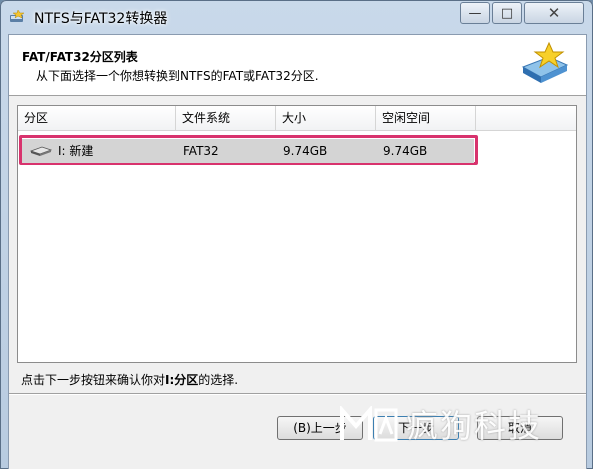 Image resolution: width=593 pixels, height=469 pixels. What do you see at coordinates (297, 394) in the screenshot?
I see `footer-divider` at bounding box center [297, 394].